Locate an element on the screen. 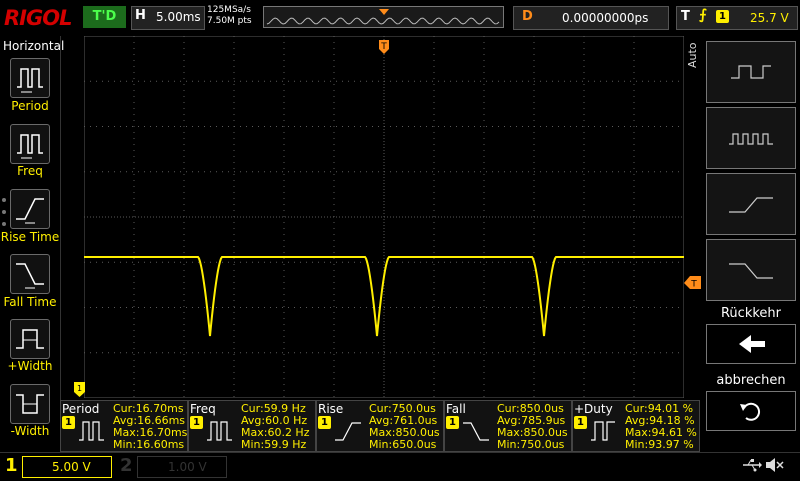 This screenshot has width=800, height=481. ch2-number: 2 is located at coordinates (126, 465).